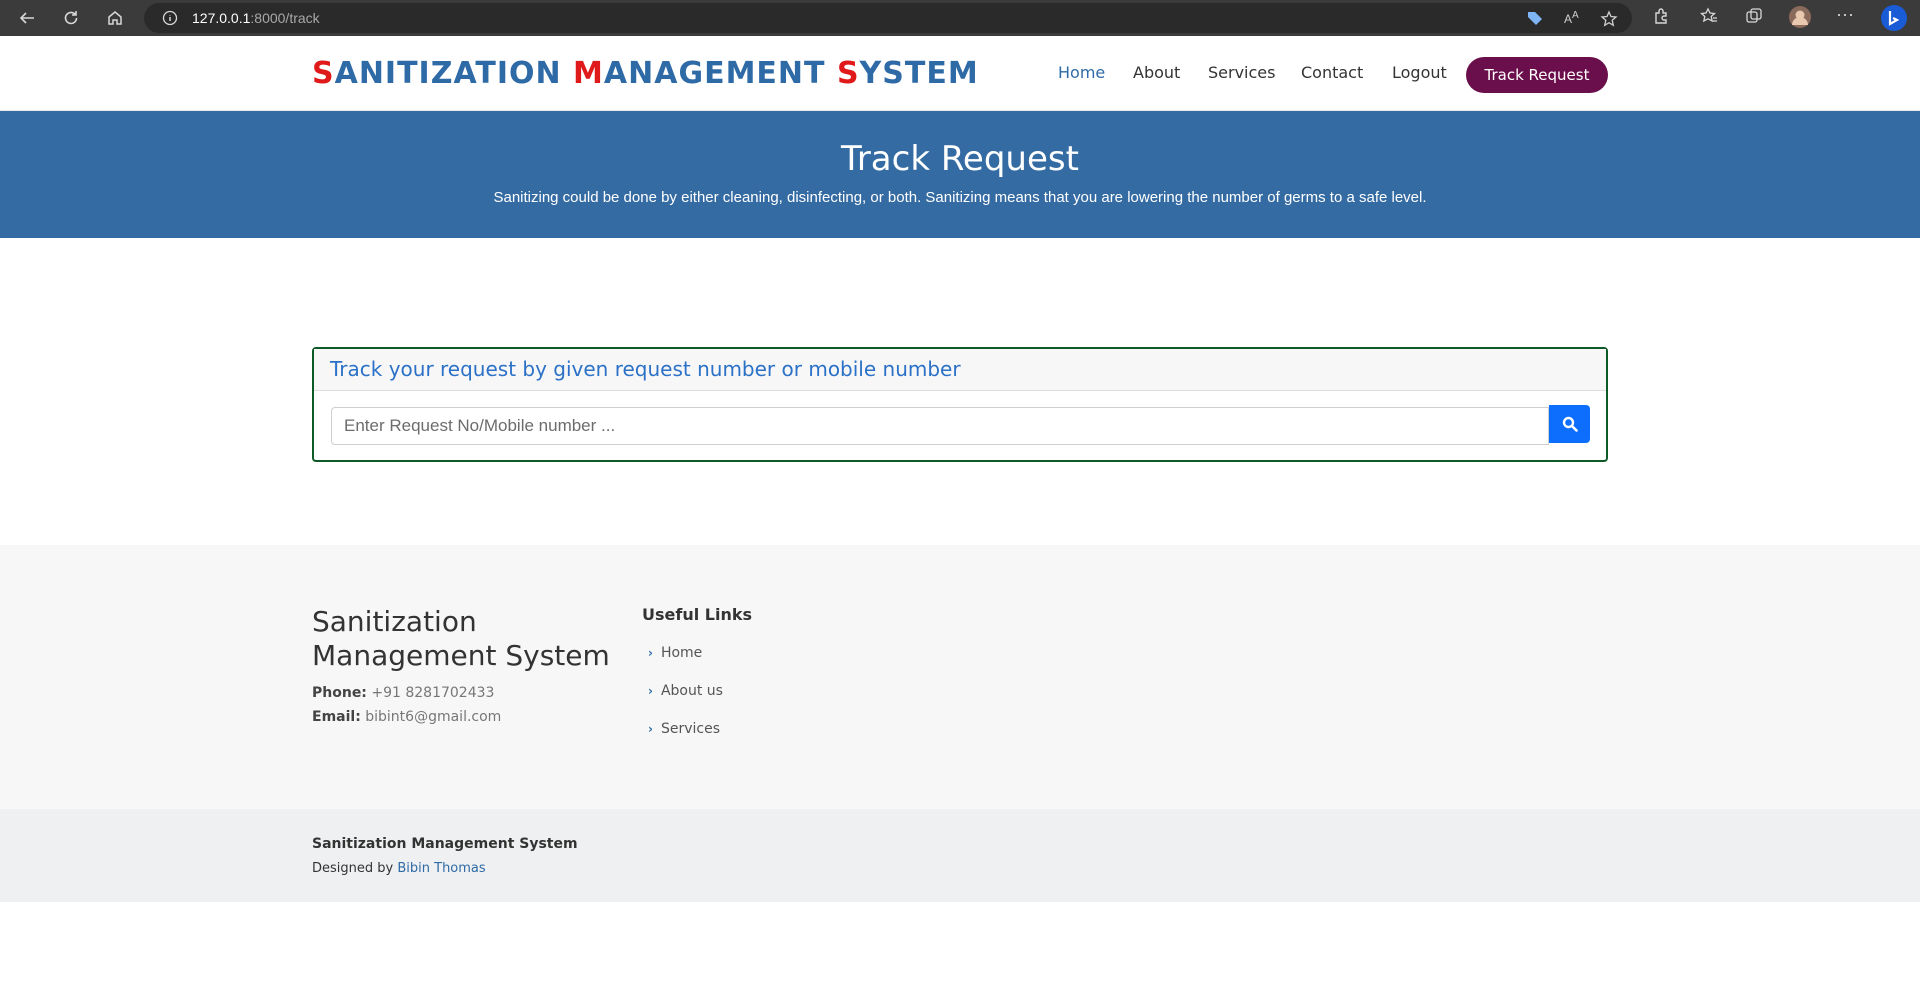 This screenshot has height=996, width=1920. I want to click on more-icon: ···, so click(1845, 14).